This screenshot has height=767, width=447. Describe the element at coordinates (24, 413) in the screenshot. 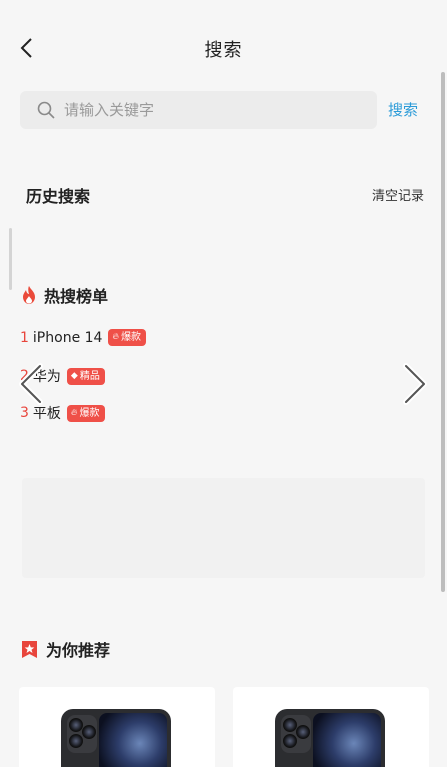

I see `hot-rank: 3` at that location.